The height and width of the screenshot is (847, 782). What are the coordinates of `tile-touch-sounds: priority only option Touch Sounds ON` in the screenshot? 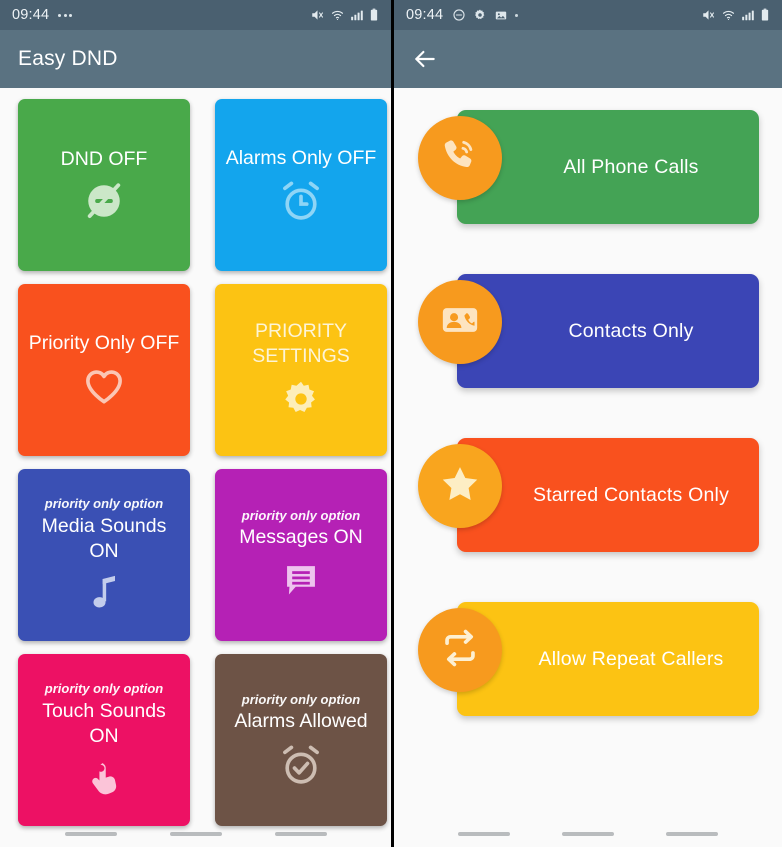 It's located at (104, 740).